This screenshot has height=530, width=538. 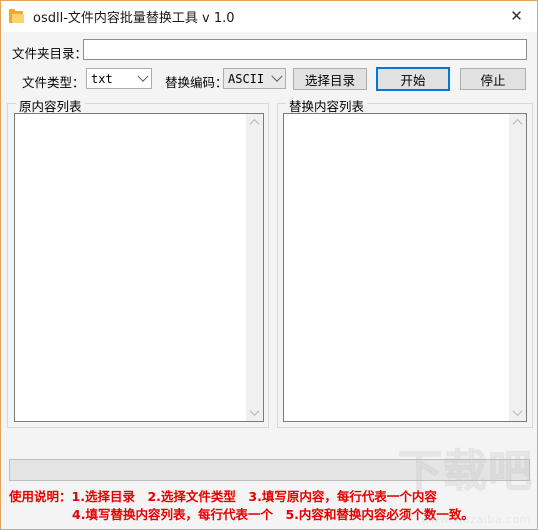 I want to click on file-type-select: txt, so click(x=119, y=78).